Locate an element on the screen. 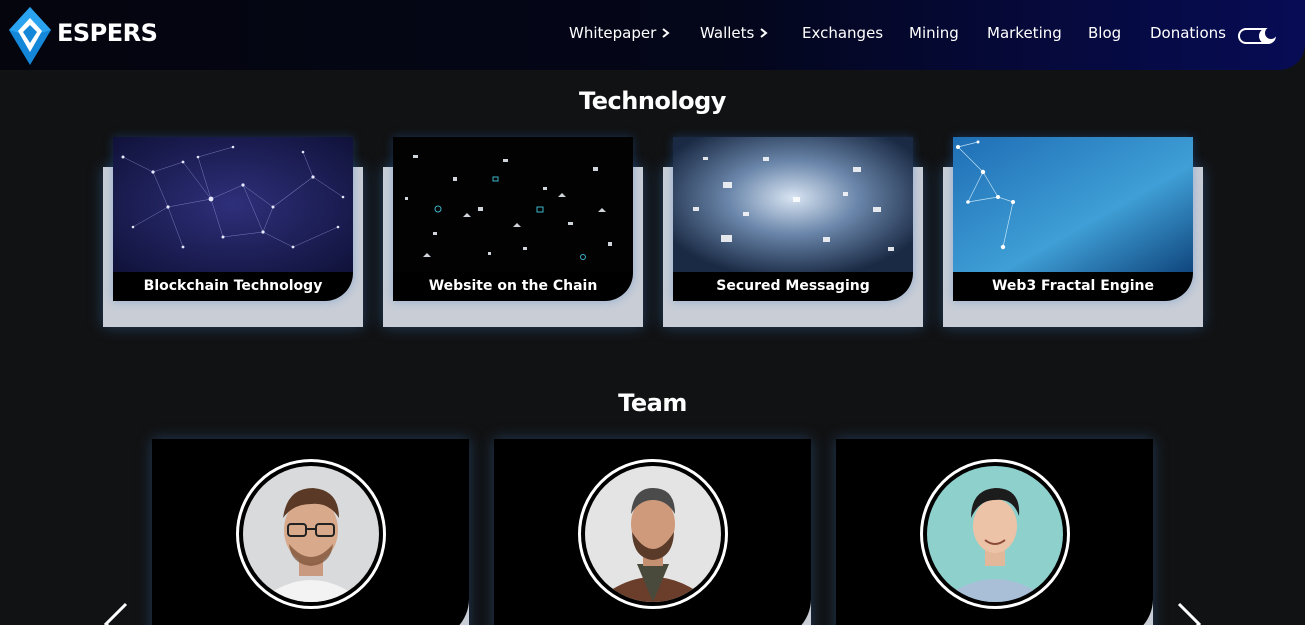  member-beard-portrait is located at coordinates (653, 534).